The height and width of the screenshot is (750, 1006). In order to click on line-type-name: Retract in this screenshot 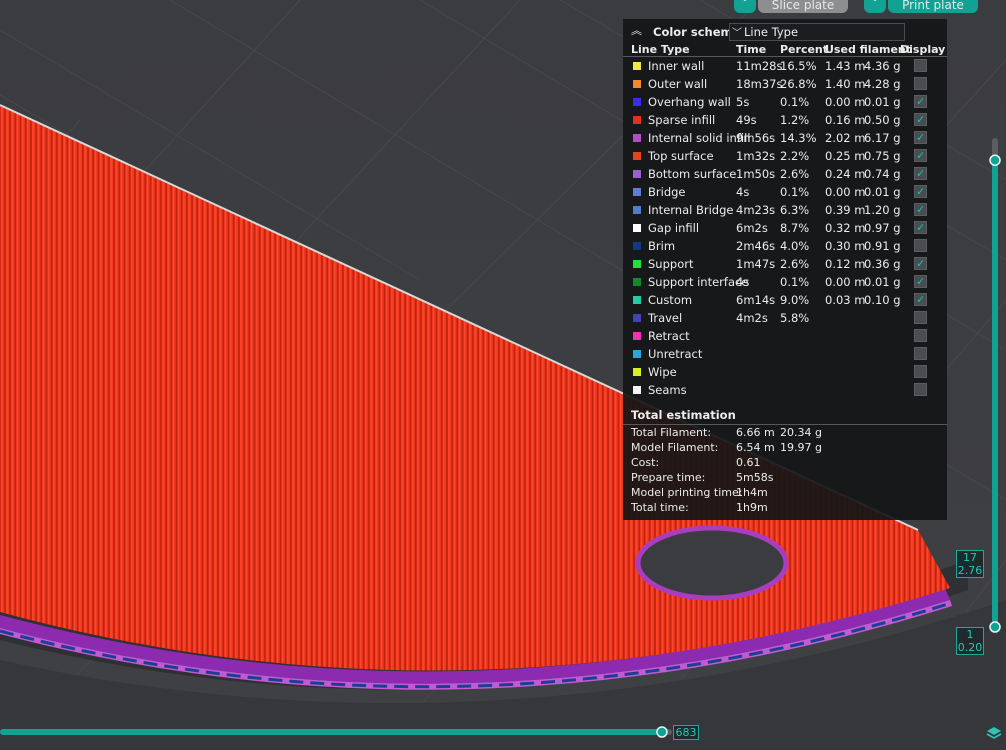, I will do `click(669, 336)`.